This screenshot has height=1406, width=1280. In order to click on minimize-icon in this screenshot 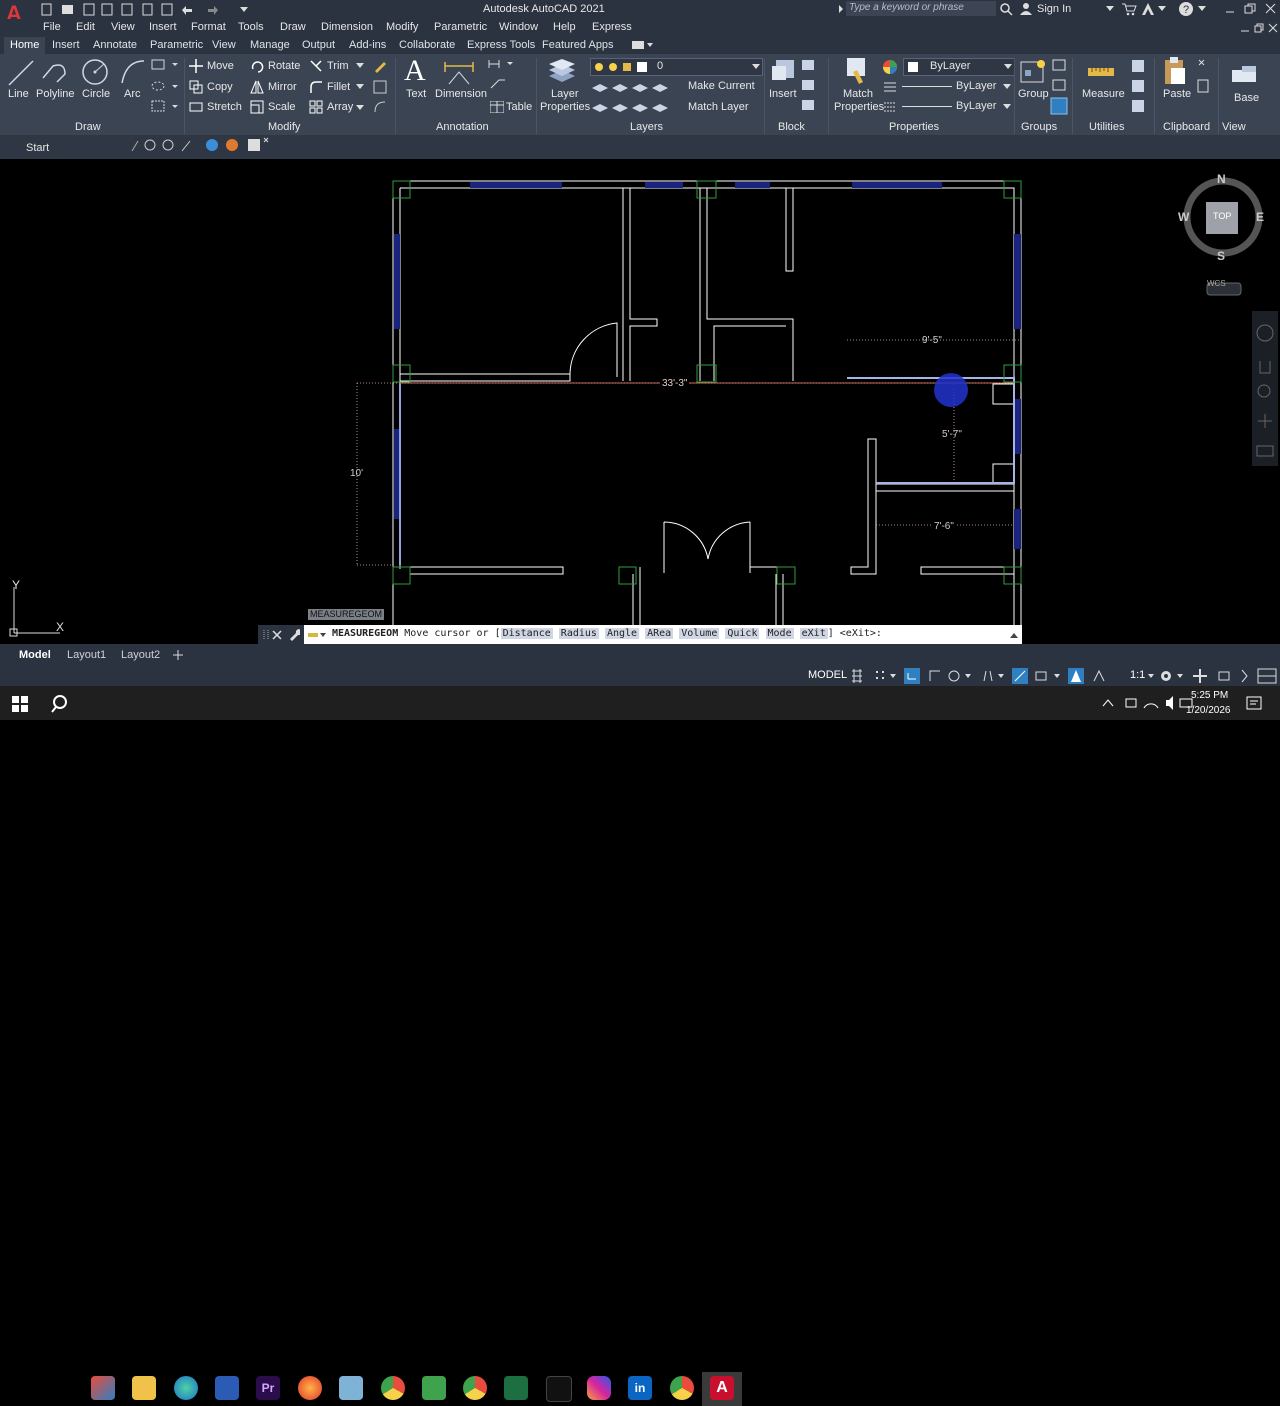, I will do `click(1230, 9)`.